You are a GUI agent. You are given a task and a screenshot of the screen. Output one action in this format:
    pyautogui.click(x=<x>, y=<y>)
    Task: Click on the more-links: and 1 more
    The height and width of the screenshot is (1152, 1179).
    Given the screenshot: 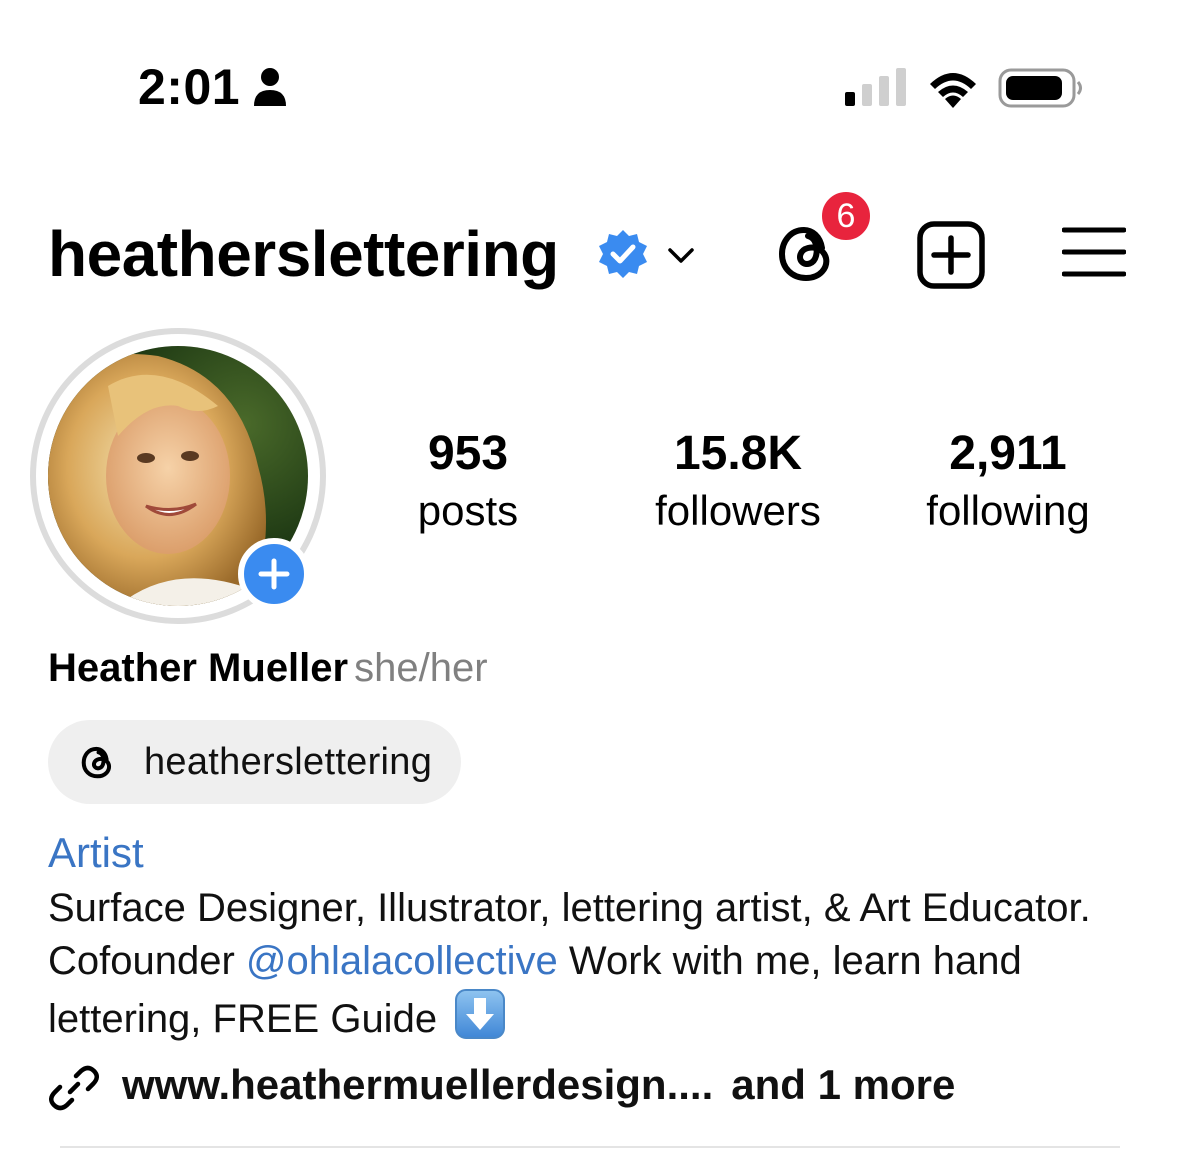 What is the action you would take?
    pyautogui.click(x=843, y=1084)
    